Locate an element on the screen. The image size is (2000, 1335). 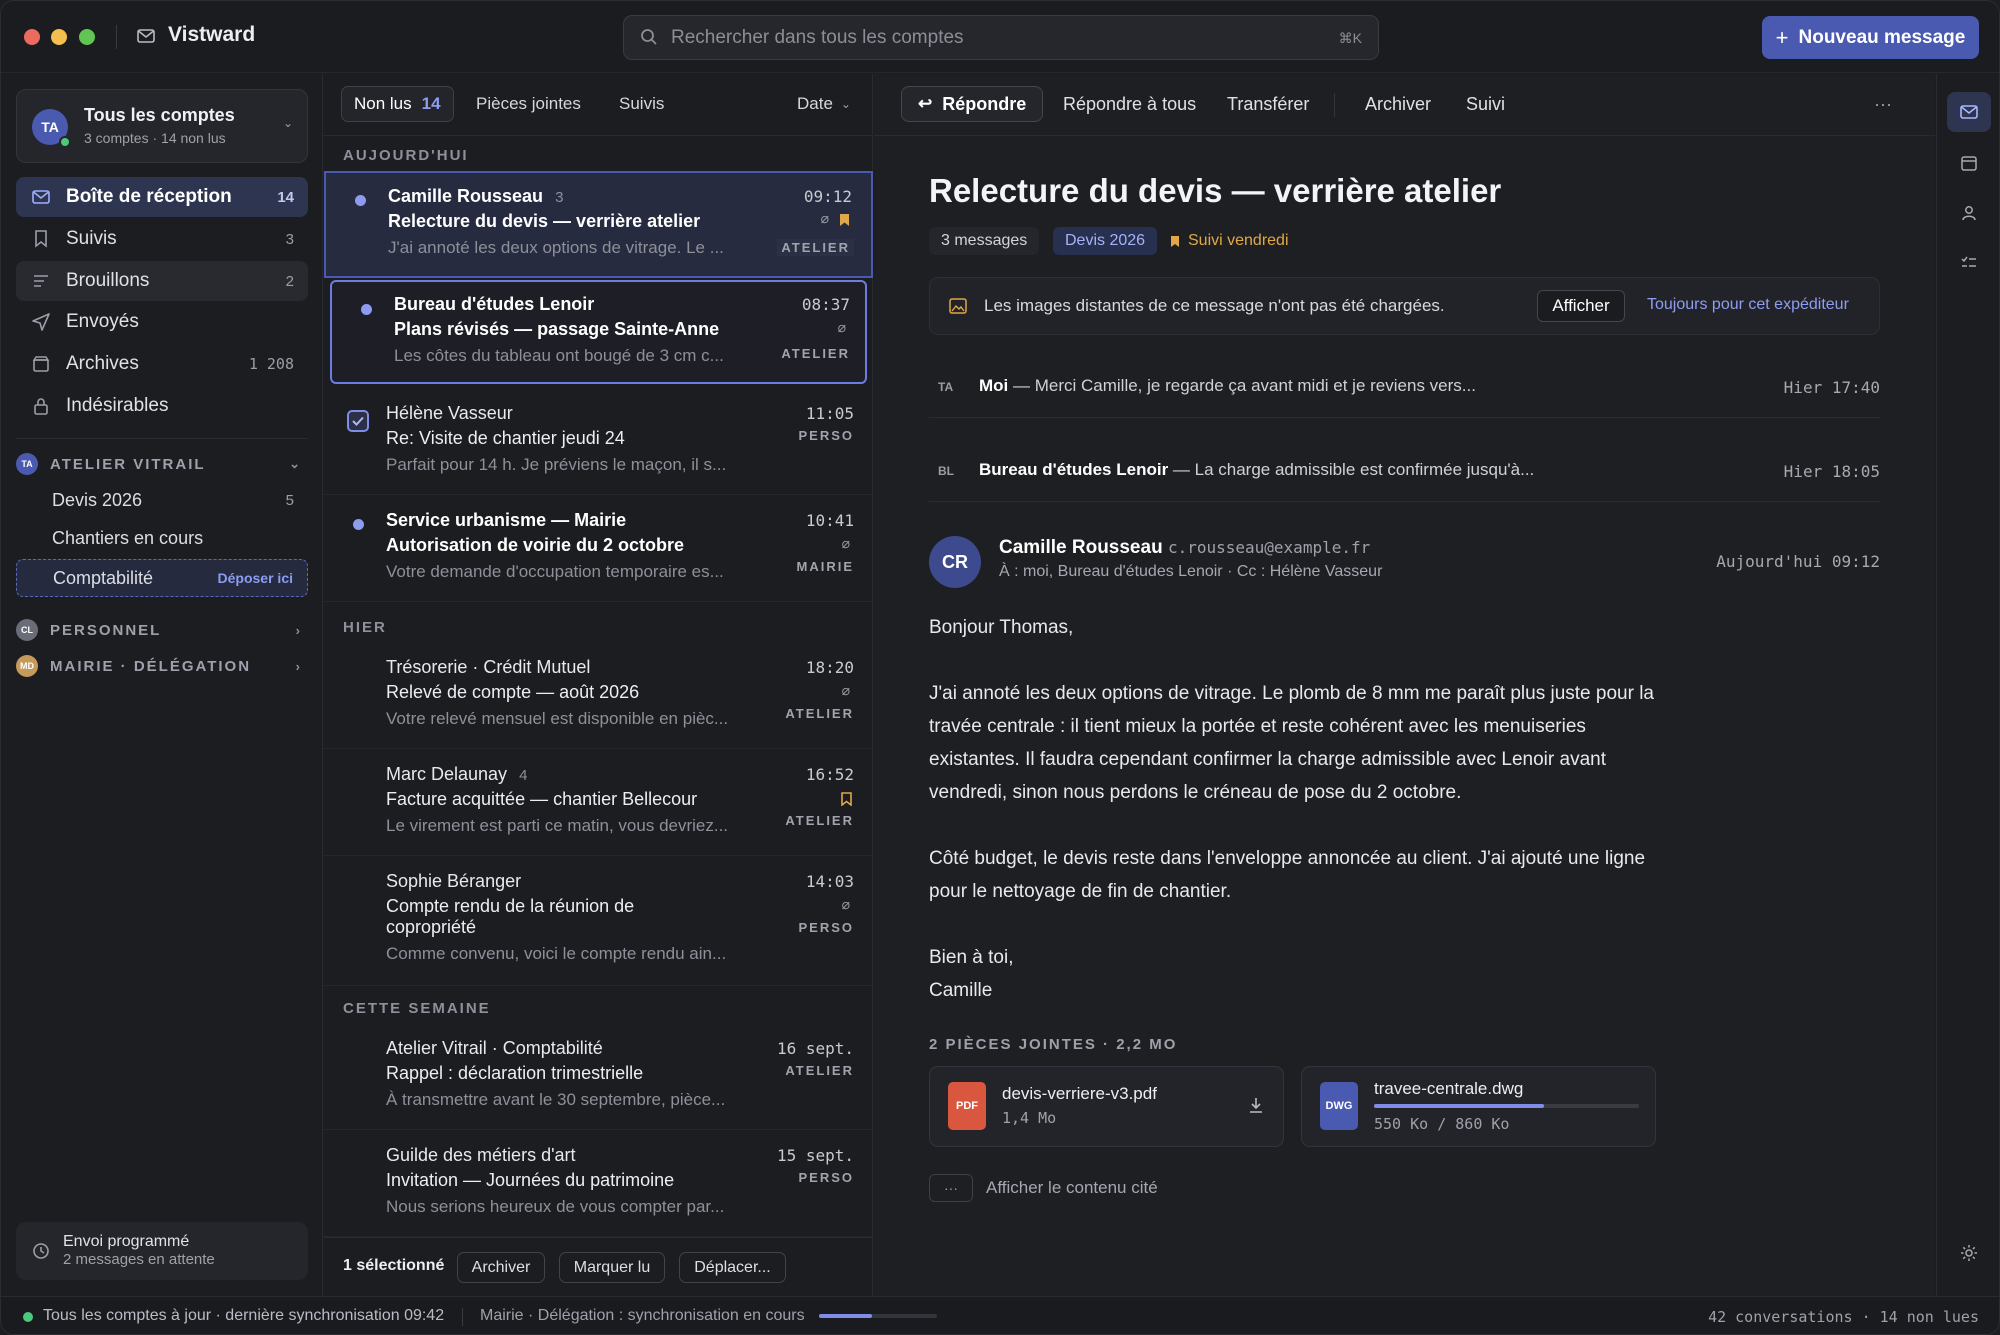
message-time: 14:03 is located at coordinates (829, 881).